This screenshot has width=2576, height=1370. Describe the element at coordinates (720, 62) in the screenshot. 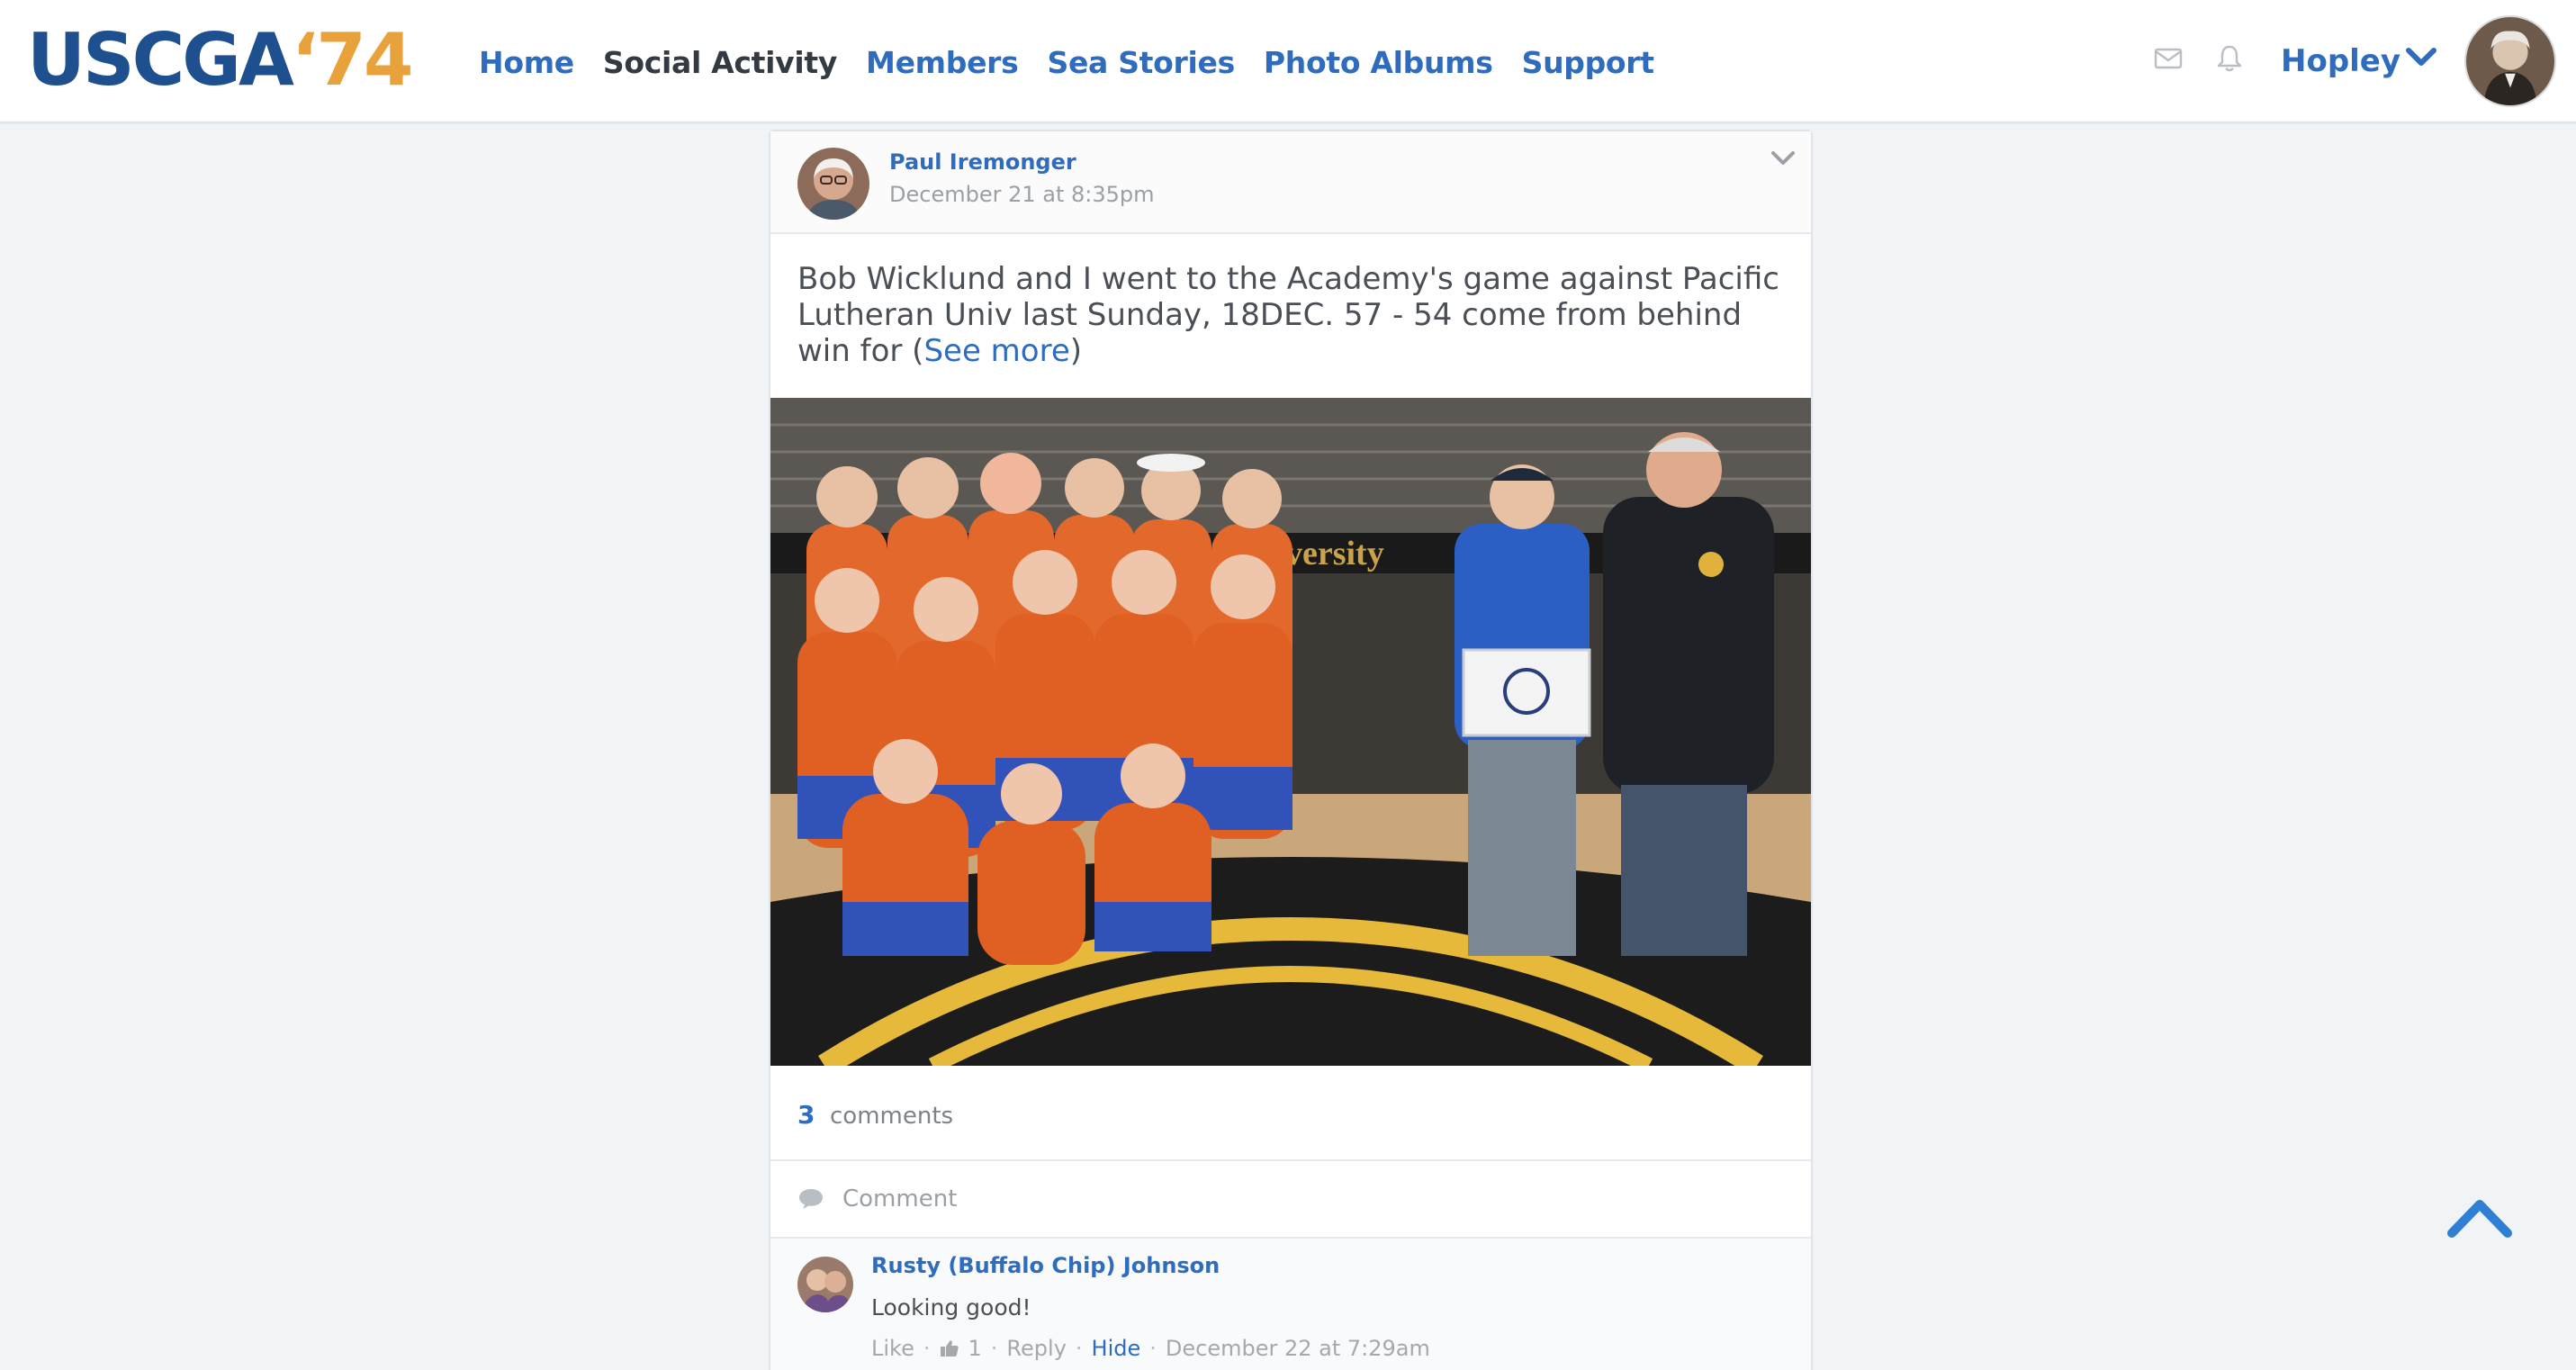

I see `nav-social-activity: Social Activity` at that location.